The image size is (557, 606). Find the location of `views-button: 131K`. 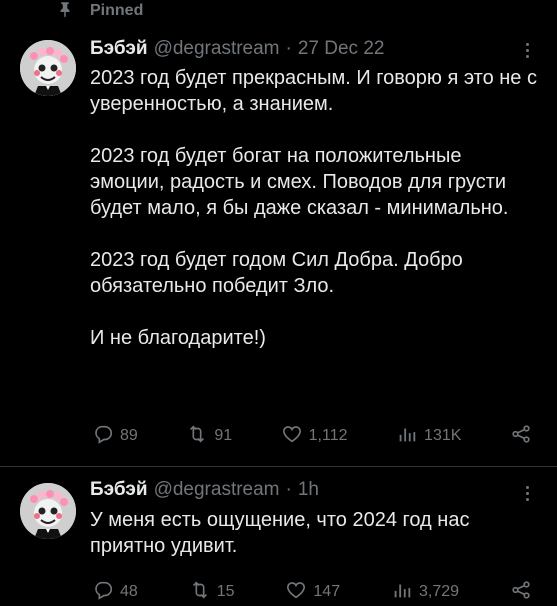

views-button: 131K is located at coordinates (428, 436).